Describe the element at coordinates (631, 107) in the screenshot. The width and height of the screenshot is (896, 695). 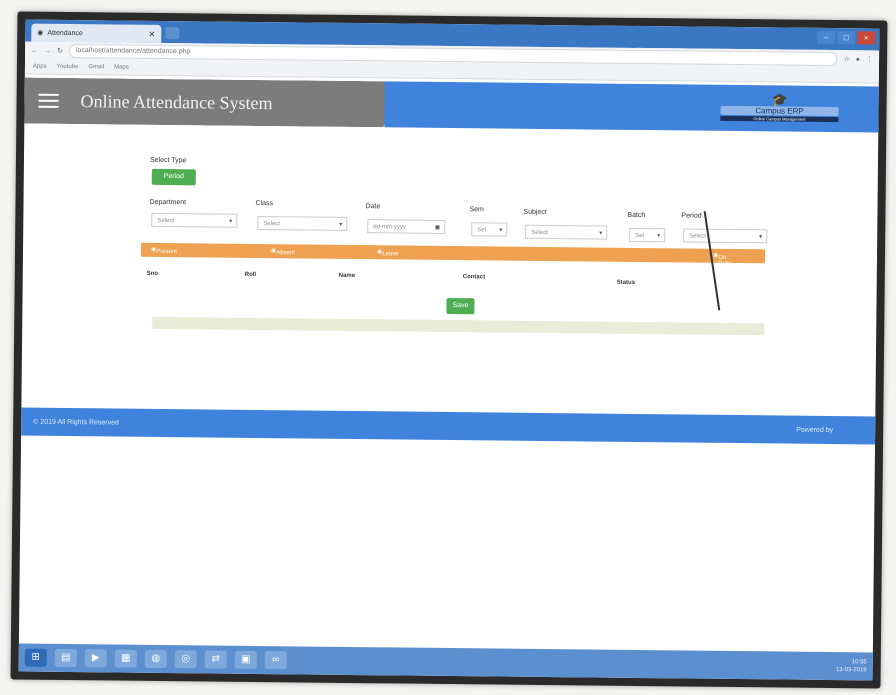
I see `header-right: 🎓 Campus ERP Online Campus Management` at that location.